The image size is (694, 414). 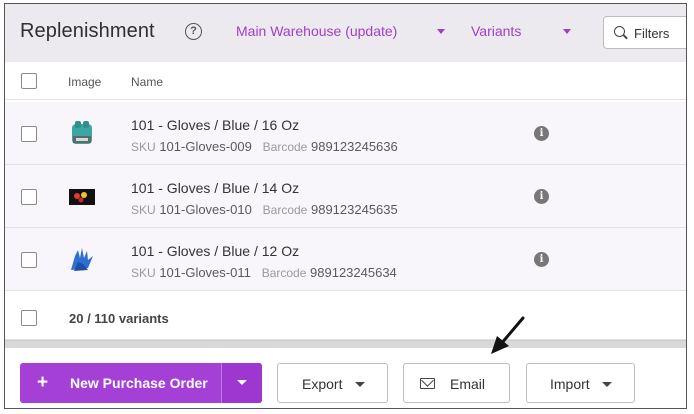 I want to click on horizontal-scrollbar, so click(x=345, y=344).